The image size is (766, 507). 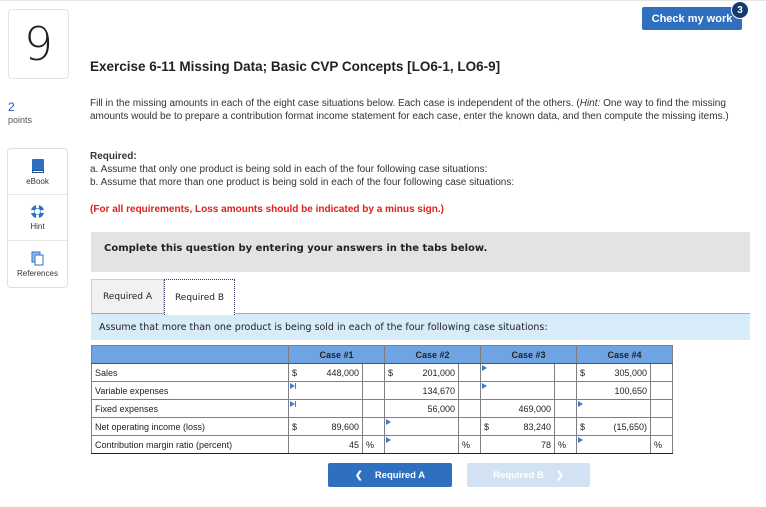 What do you see at coordinates (528, 354) in the screenshot?
I see `header-case-3: Case #3` at bounding box center [528, 354].